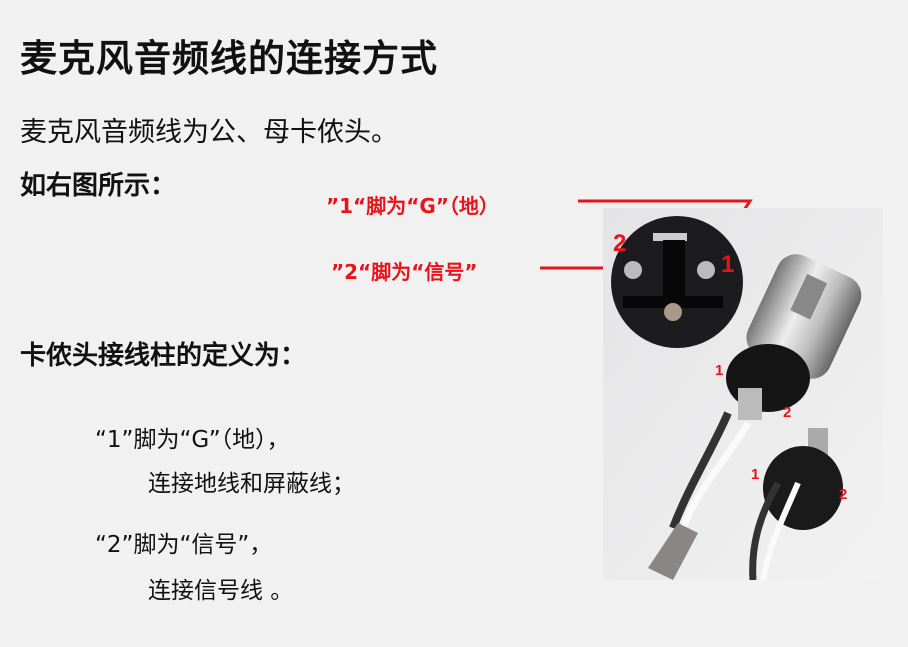  What do you see at coordinates (163, 356) in the screenshot?
I see `definitions-heading: 卡侬头接线柱的定义为：` at bounding box center [163, 356].